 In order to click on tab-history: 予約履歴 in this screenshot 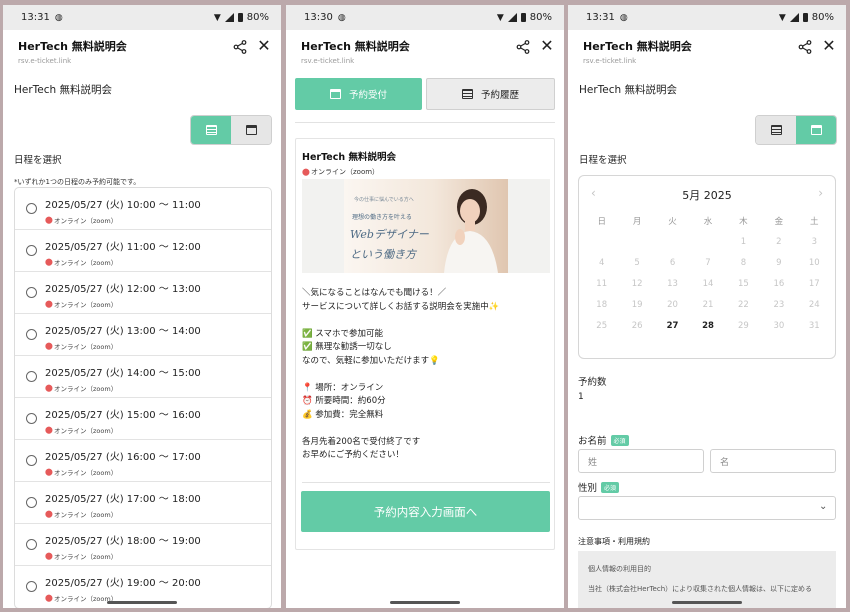, I will do `click(490, 94)`.